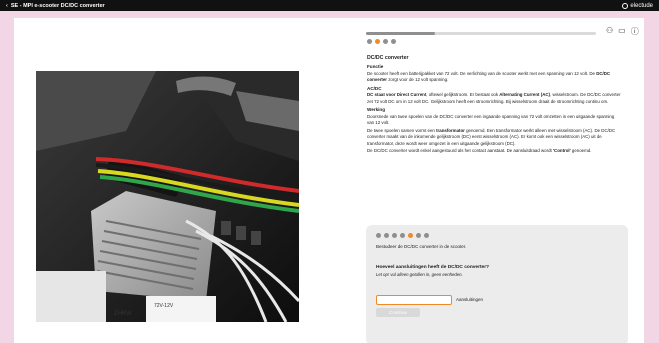 The width and height of the screenshot is (659, 343). I want to click on content-title: DC/DC converter, so click(388, 58).